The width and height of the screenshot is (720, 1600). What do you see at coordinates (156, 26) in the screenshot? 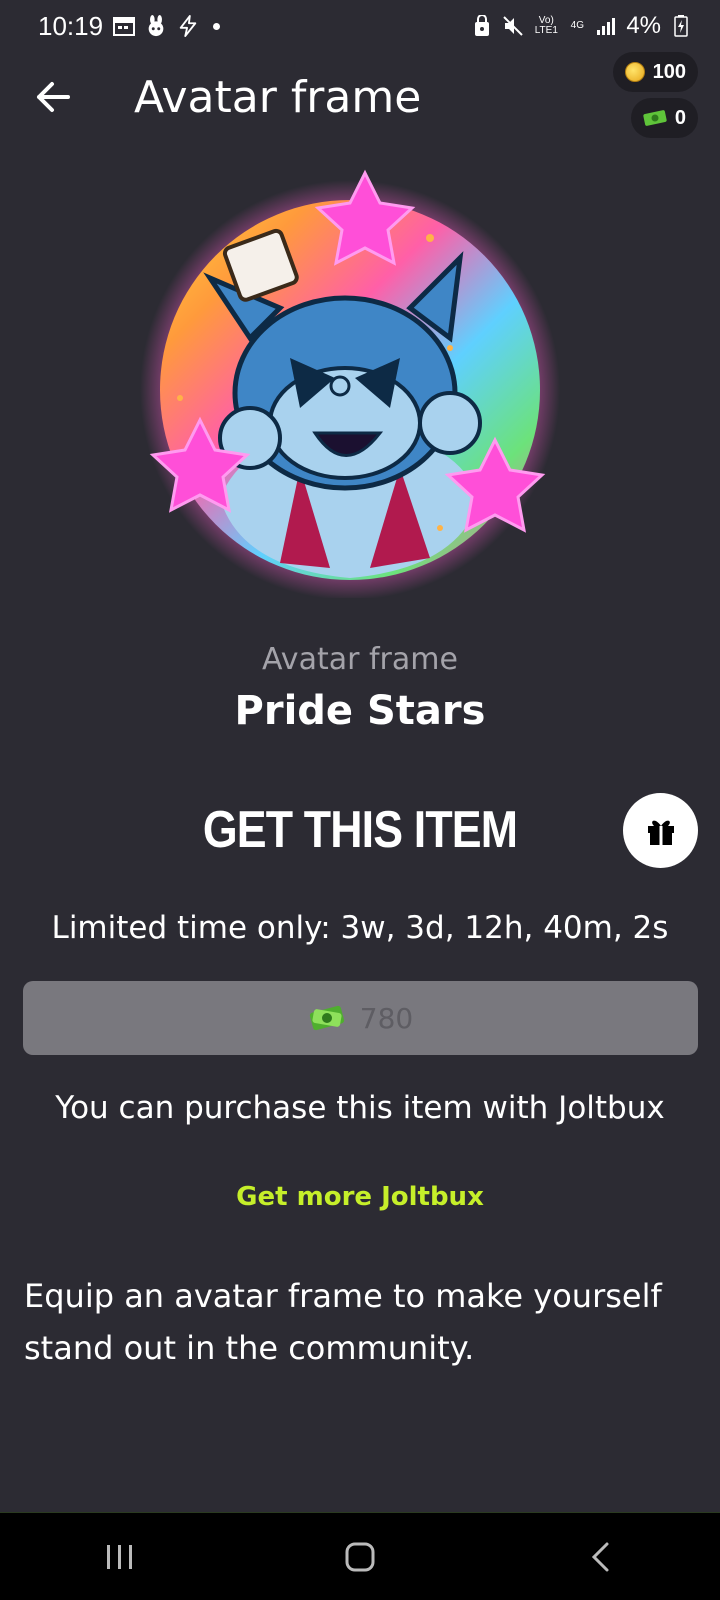
I see `bunny-app-icon` at bounding box center [156, 26].